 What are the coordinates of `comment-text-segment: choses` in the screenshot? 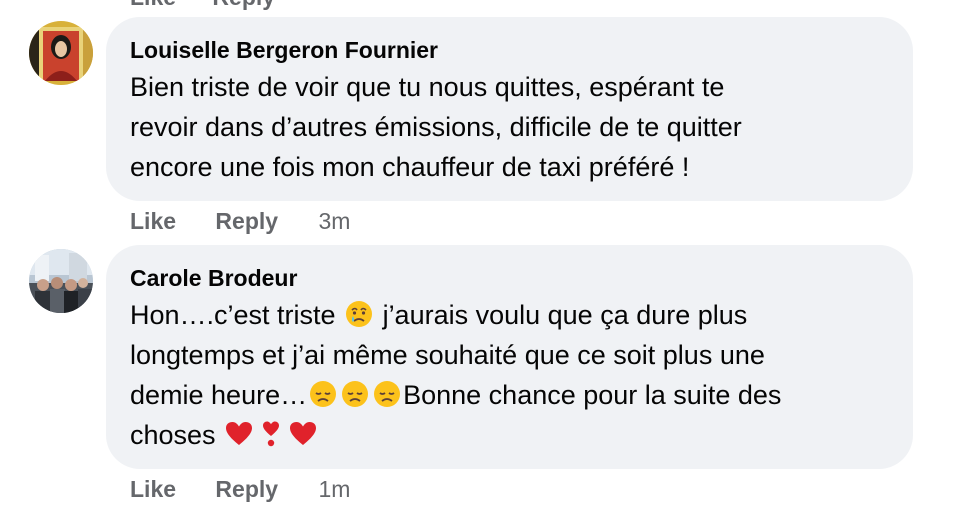 It's located at (177, 435).